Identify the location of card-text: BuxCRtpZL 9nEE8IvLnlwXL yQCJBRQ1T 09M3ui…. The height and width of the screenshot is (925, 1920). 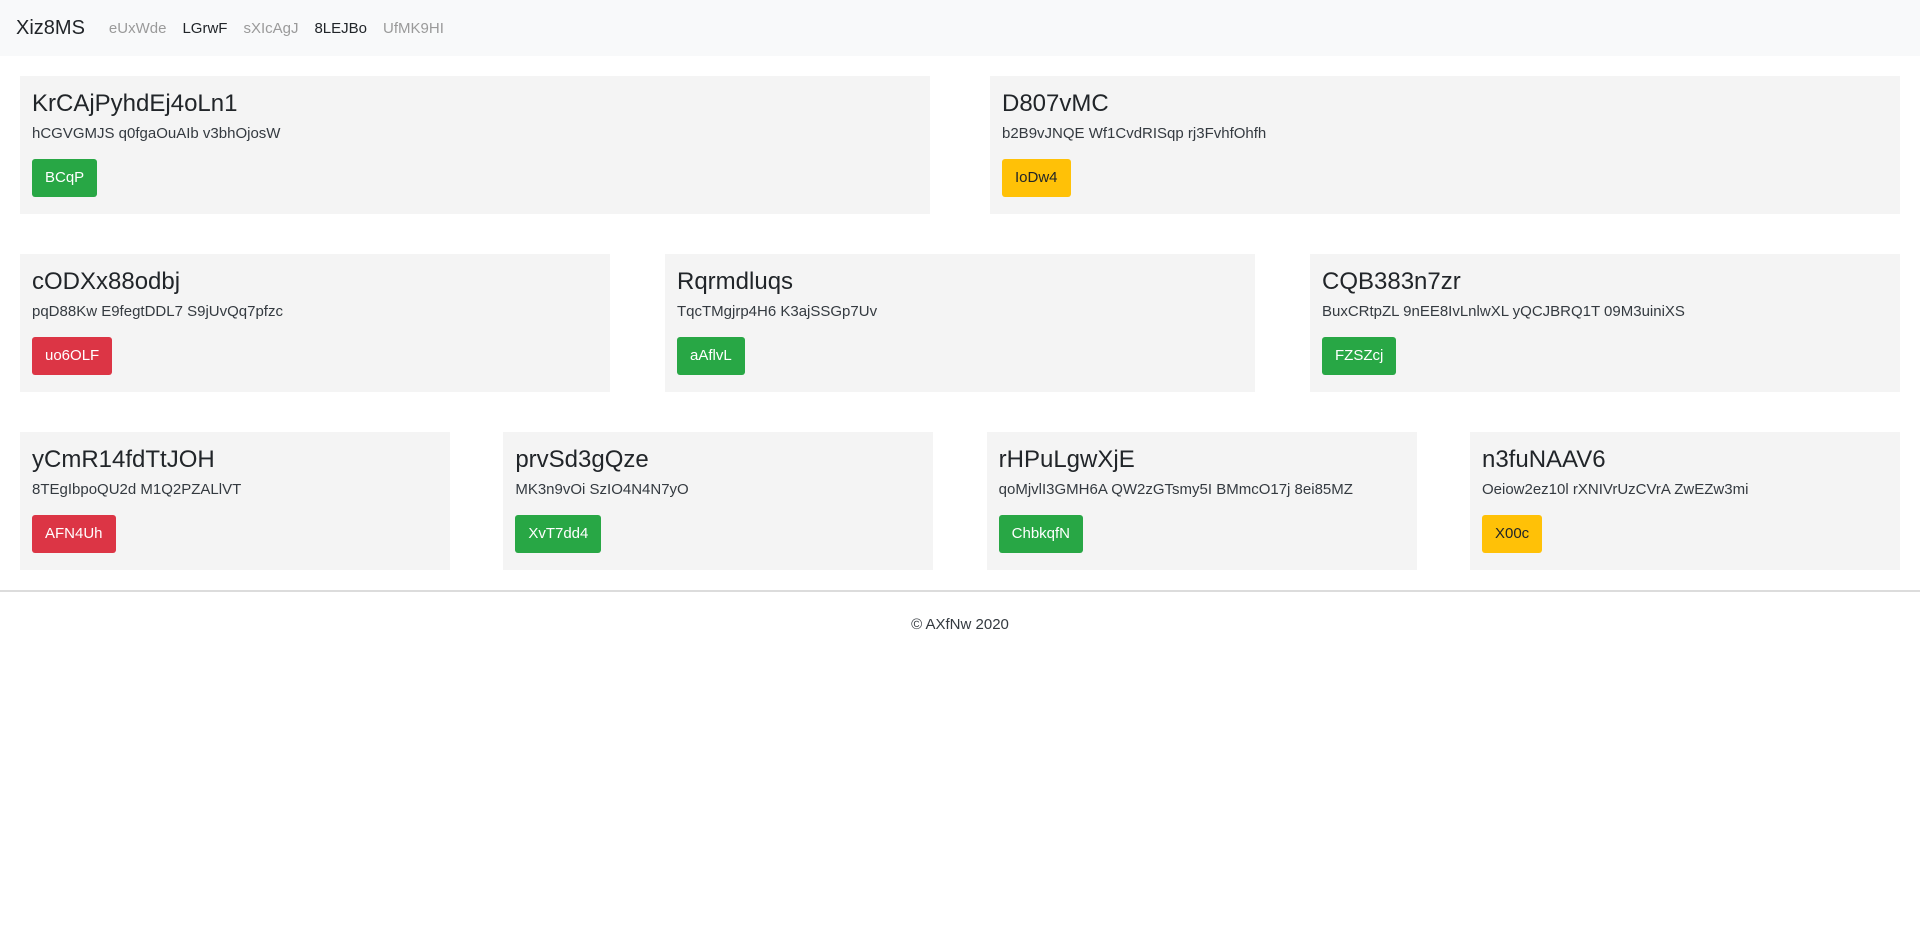
(1503, 311).